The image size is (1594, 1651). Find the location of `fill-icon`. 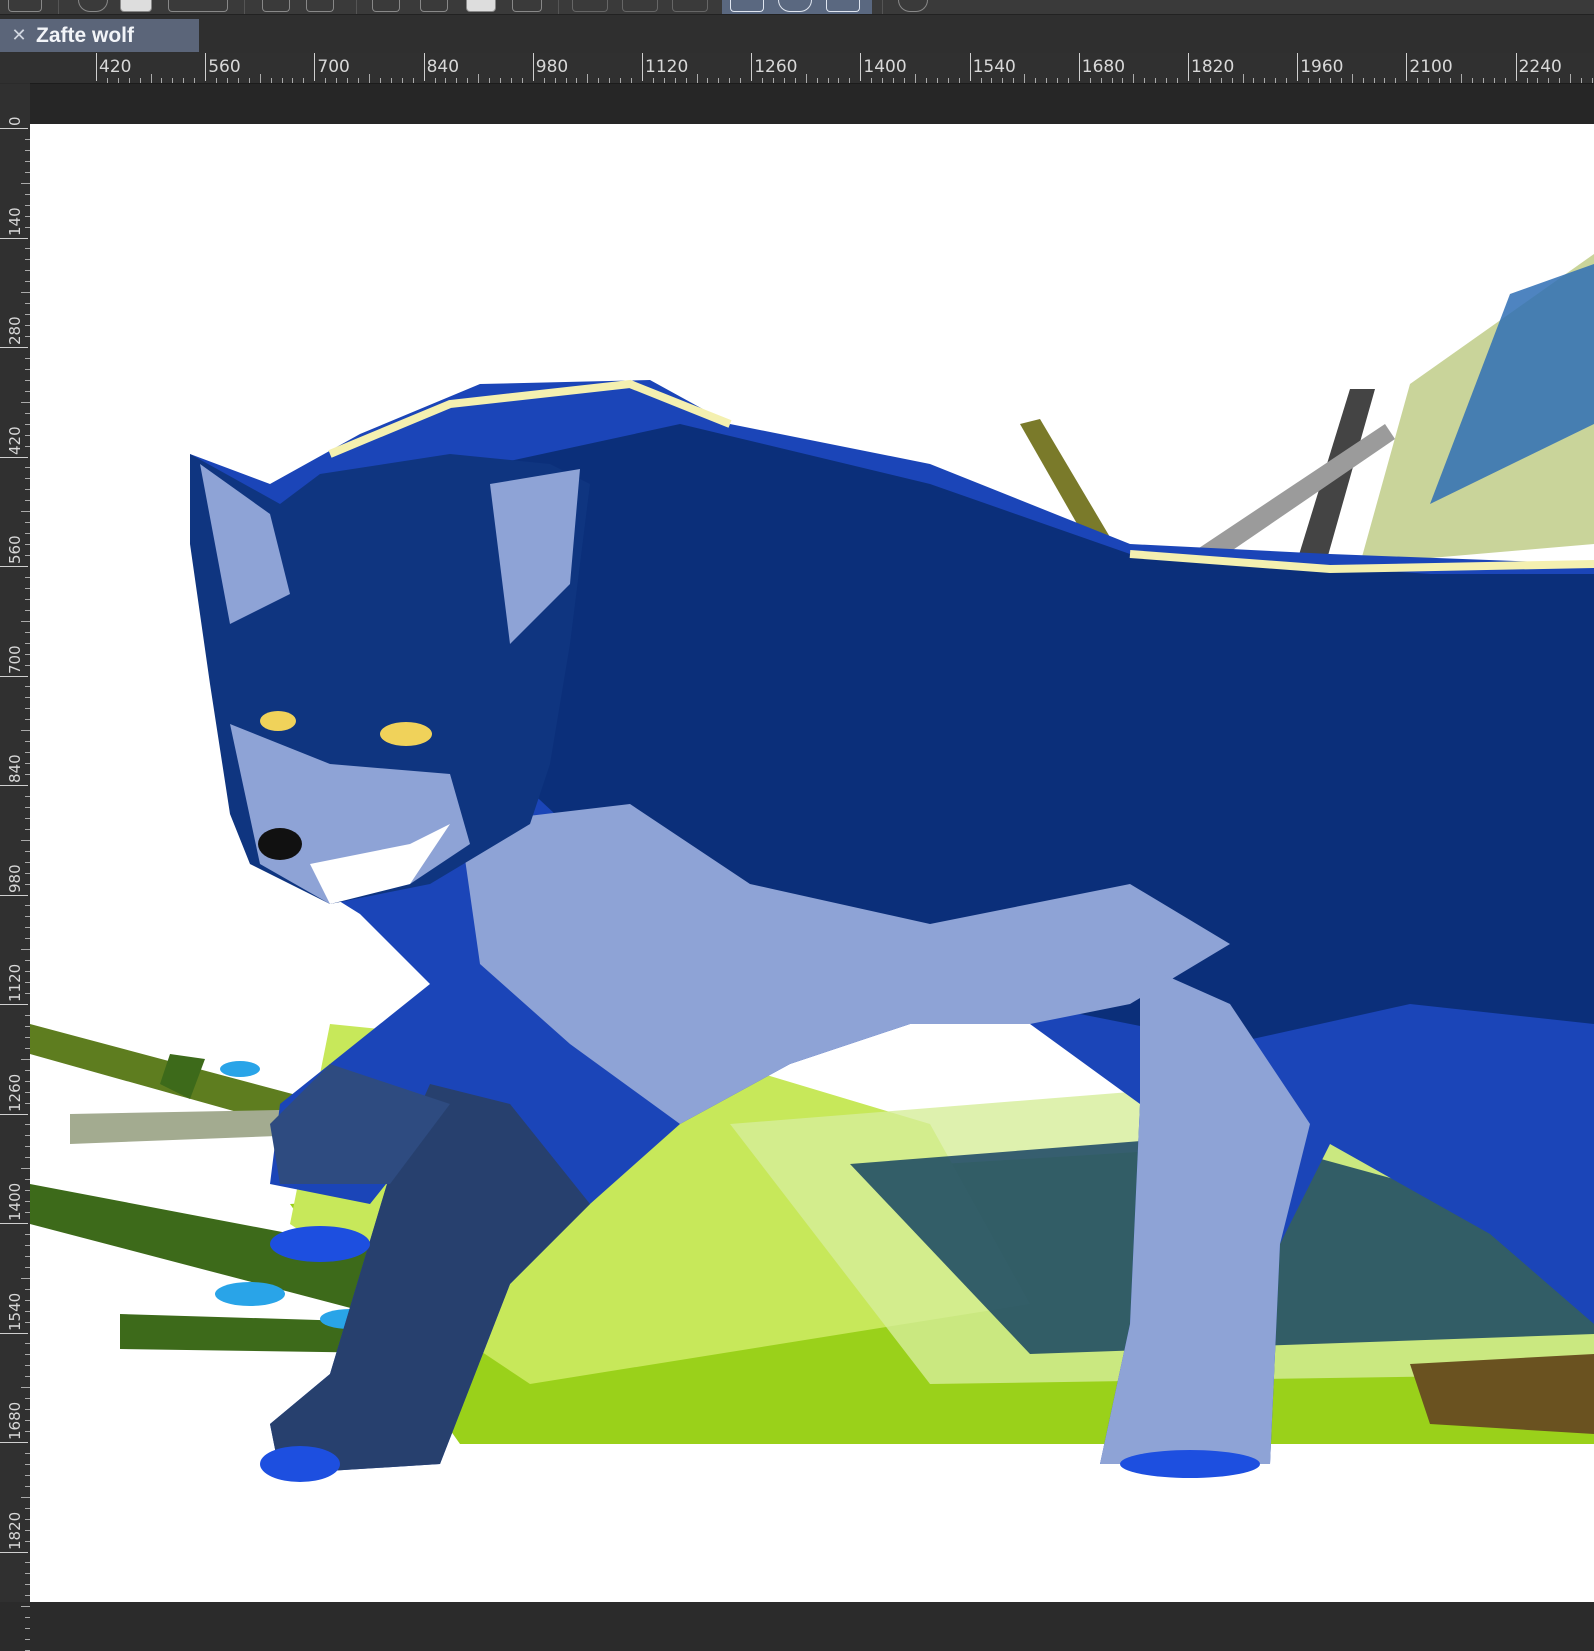

fill-icon is located at coordinates (136, 6).